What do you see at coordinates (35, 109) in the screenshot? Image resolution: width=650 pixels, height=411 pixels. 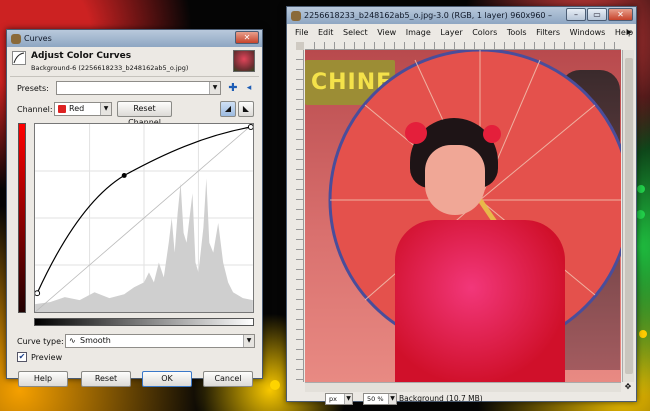 I see `channel-label: Channel:` at bounding box center [35, 109].